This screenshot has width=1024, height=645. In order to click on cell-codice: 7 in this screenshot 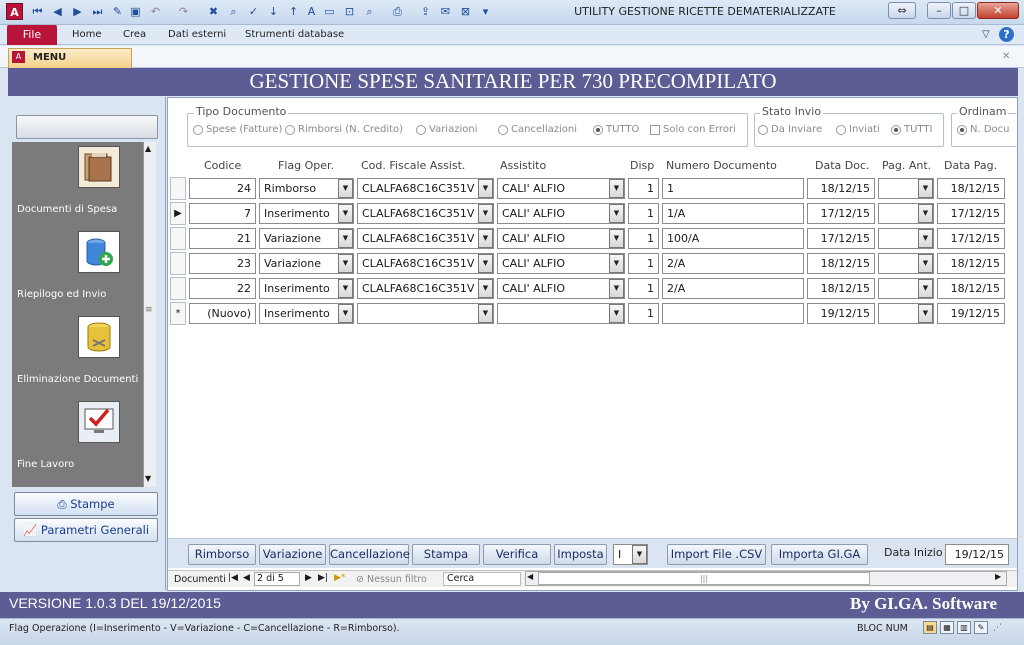, I will do `click(222, 213)`.